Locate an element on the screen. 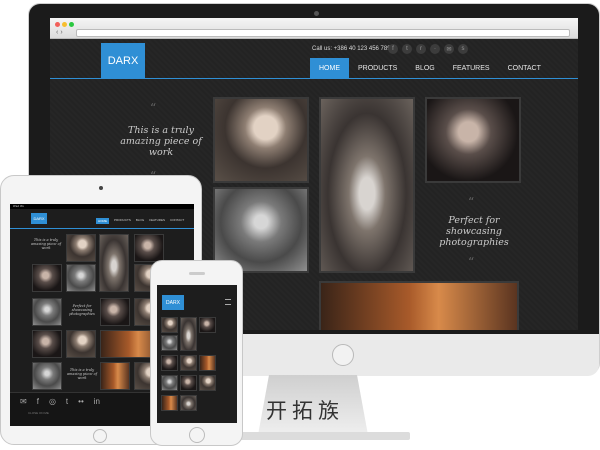 The width and height of the screenshot is (600, 450). ipad-menu-blog: BLOG is located at coordinates (140, 221).